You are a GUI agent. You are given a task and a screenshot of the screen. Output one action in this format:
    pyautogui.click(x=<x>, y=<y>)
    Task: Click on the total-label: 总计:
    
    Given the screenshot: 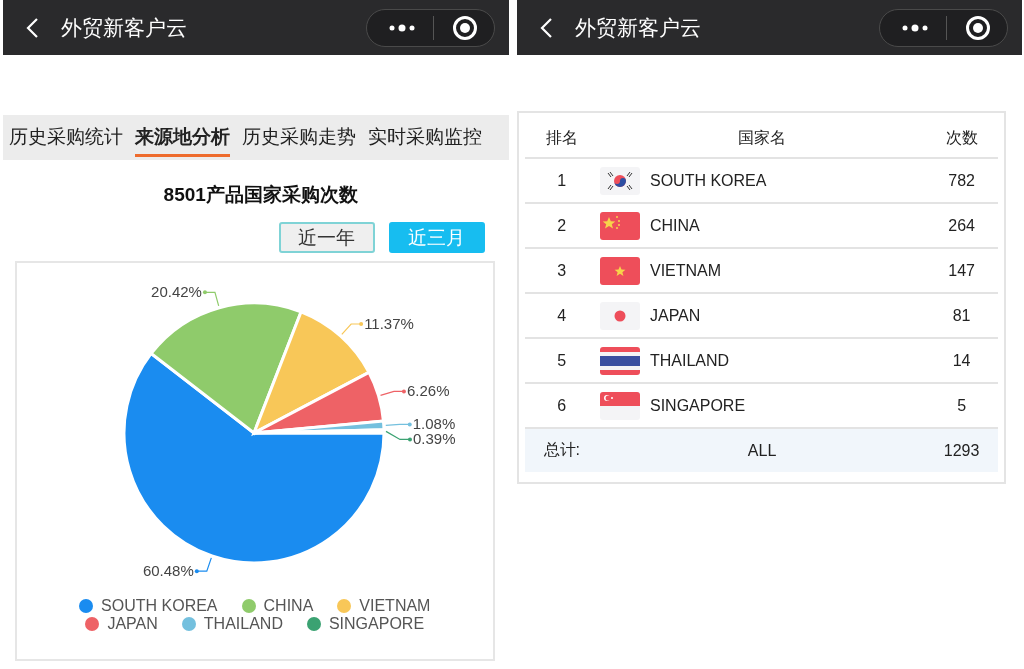 What is the action you would take?
    pyautogui.click(x=561, y=450)
    